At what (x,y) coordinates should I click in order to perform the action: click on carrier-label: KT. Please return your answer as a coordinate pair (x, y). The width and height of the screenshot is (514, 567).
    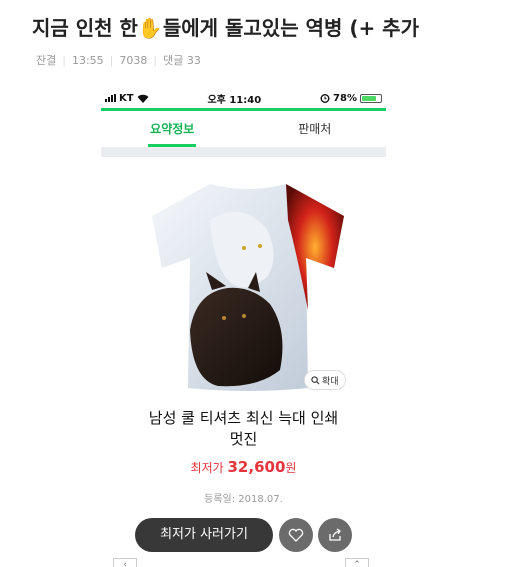
    Looking at the image, I should click on (126, 98).